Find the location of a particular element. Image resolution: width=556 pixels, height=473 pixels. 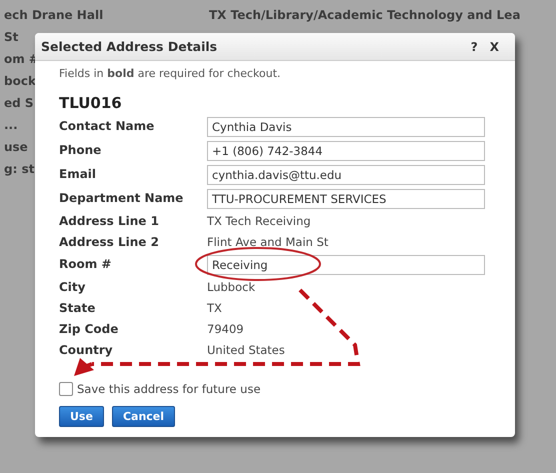

field-label: Address Line 2 is located at coordinates (109, 241).